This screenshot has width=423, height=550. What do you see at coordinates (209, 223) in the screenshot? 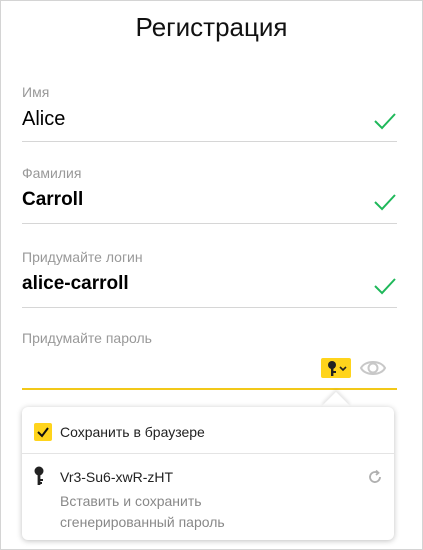
I see `last-name-underline` at bounding box center [209, 223].